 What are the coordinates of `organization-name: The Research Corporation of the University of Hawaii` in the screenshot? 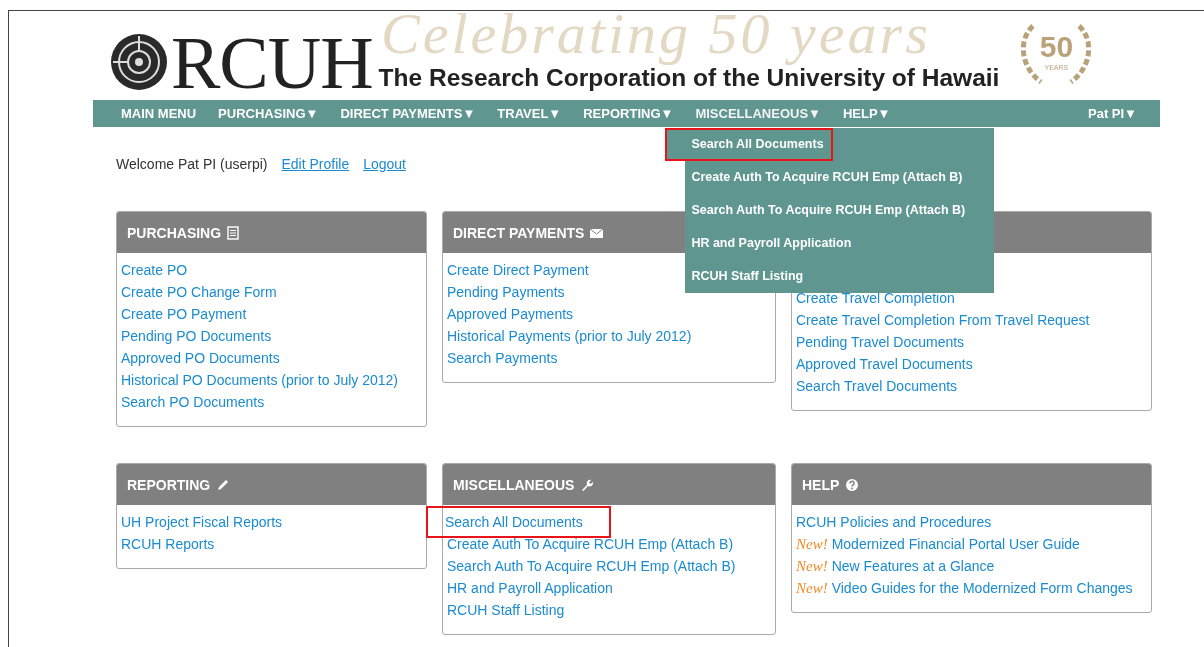 It's located at (689, 78).